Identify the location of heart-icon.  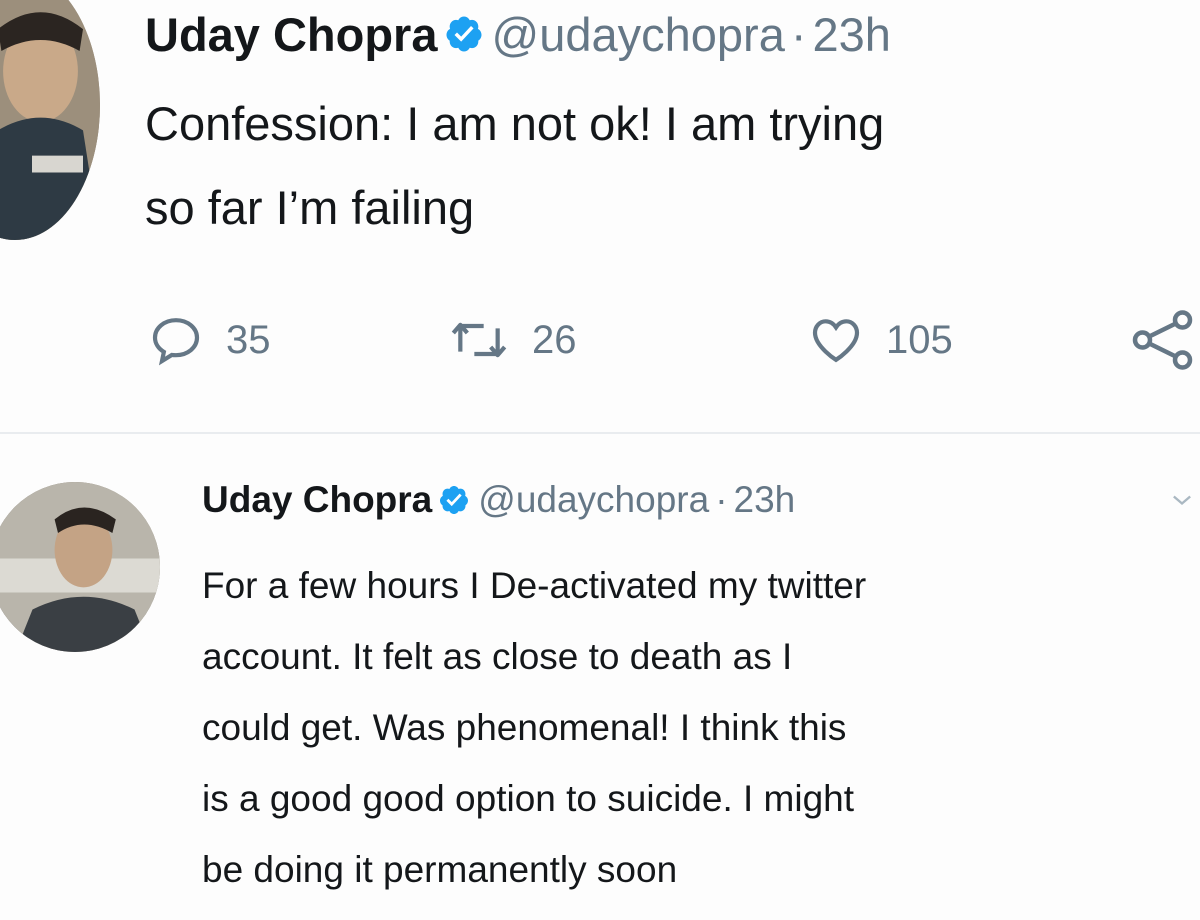
(836, 340).